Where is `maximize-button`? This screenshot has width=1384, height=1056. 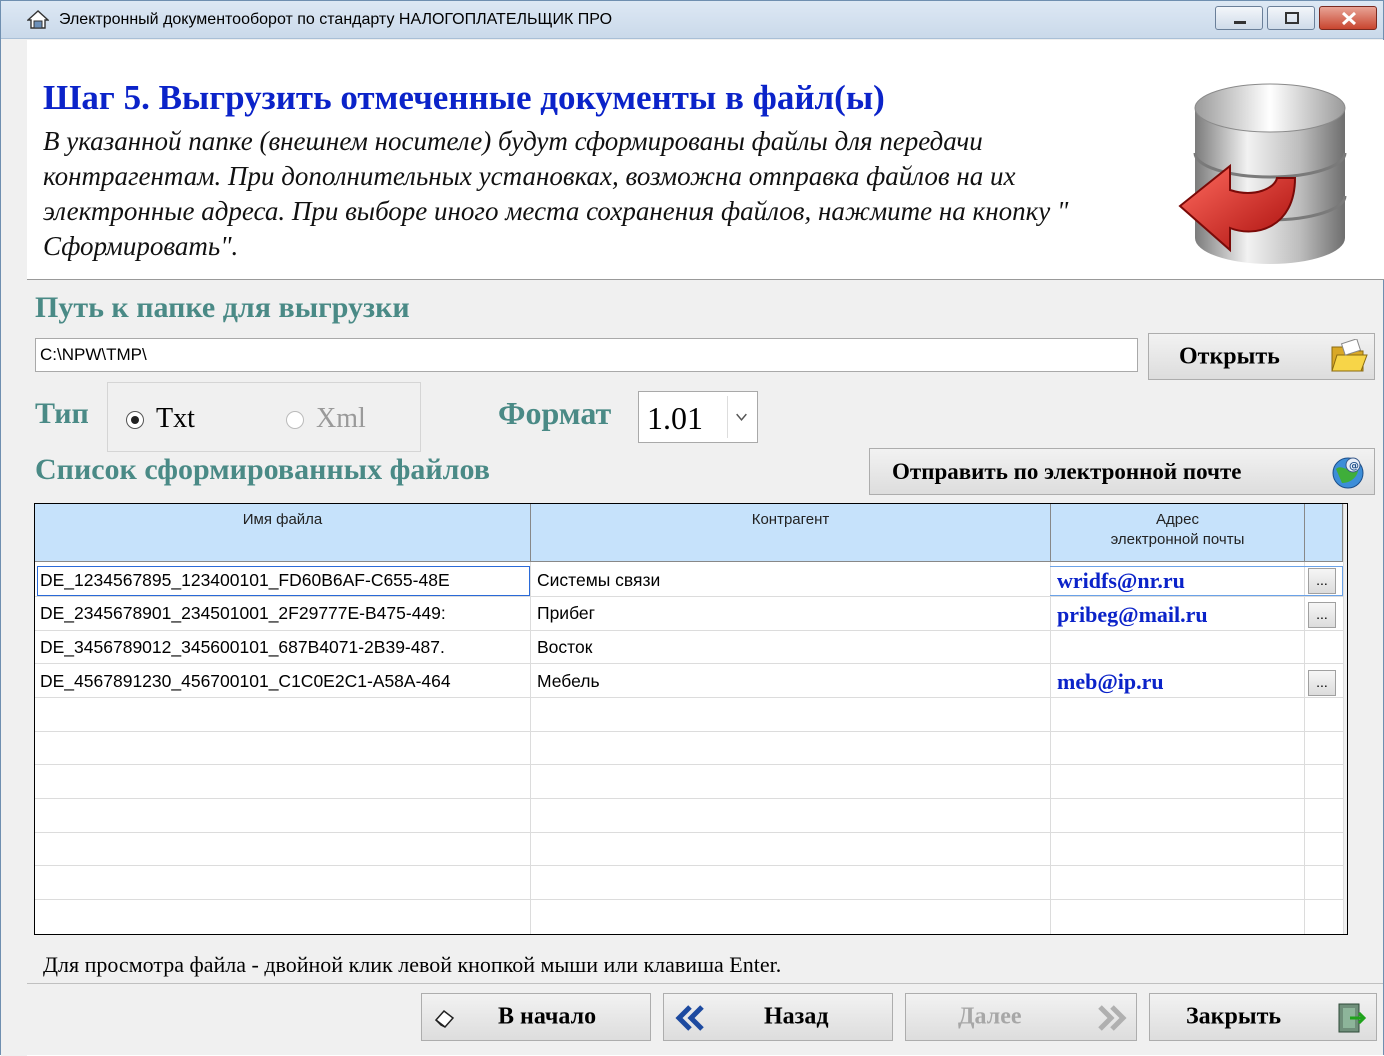
maximize-button is located at coordinates (1291, 18).